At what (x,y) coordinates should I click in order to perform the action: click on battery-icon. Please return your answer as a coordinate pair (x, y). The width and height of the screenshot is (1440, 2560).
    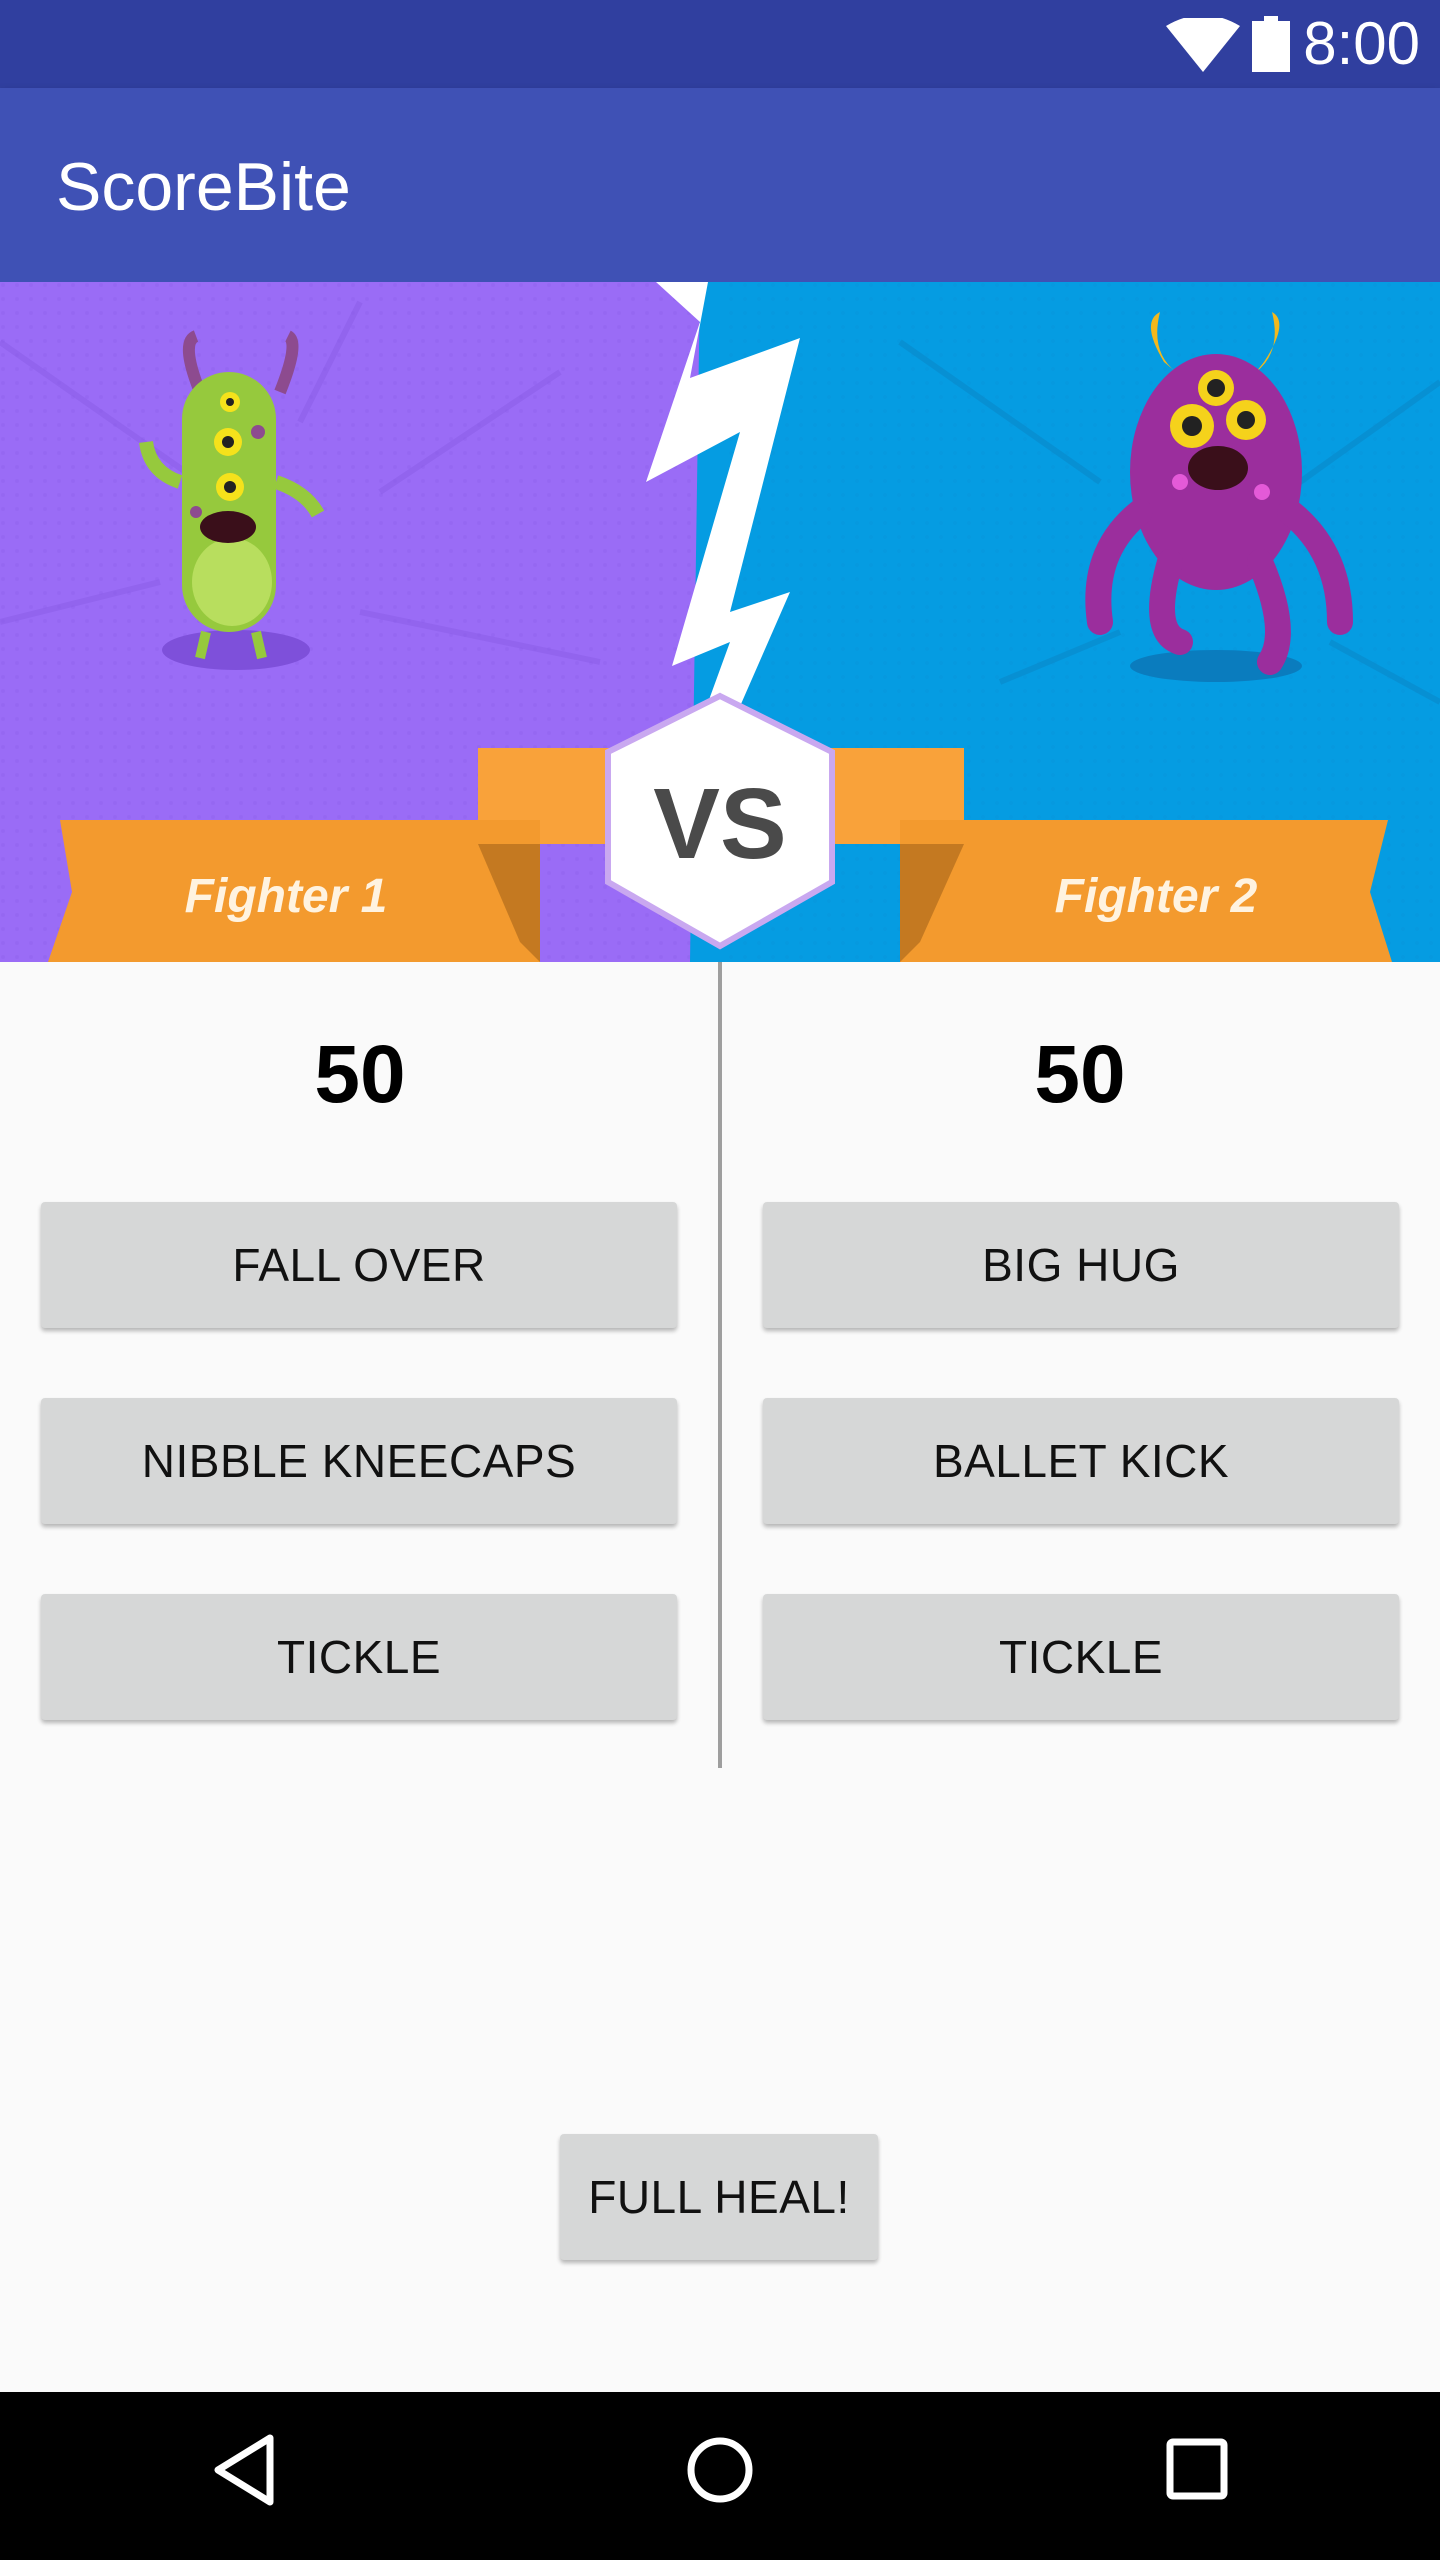
    Looking at the image, I should click on (1271, 44).